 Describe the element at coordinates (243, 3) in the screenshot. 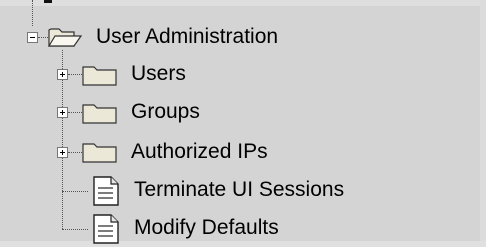

I see `panel-border-top` at that location.